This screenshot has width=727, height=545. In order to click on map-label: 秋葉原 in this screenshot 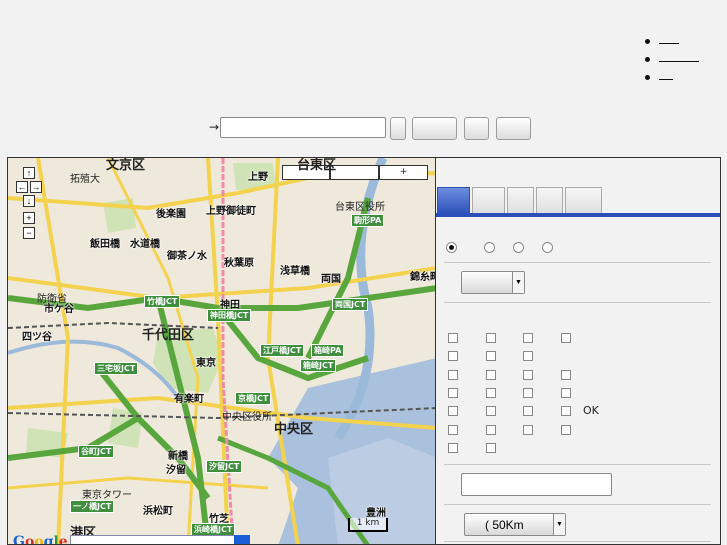, I will do `click(239, 263)`.